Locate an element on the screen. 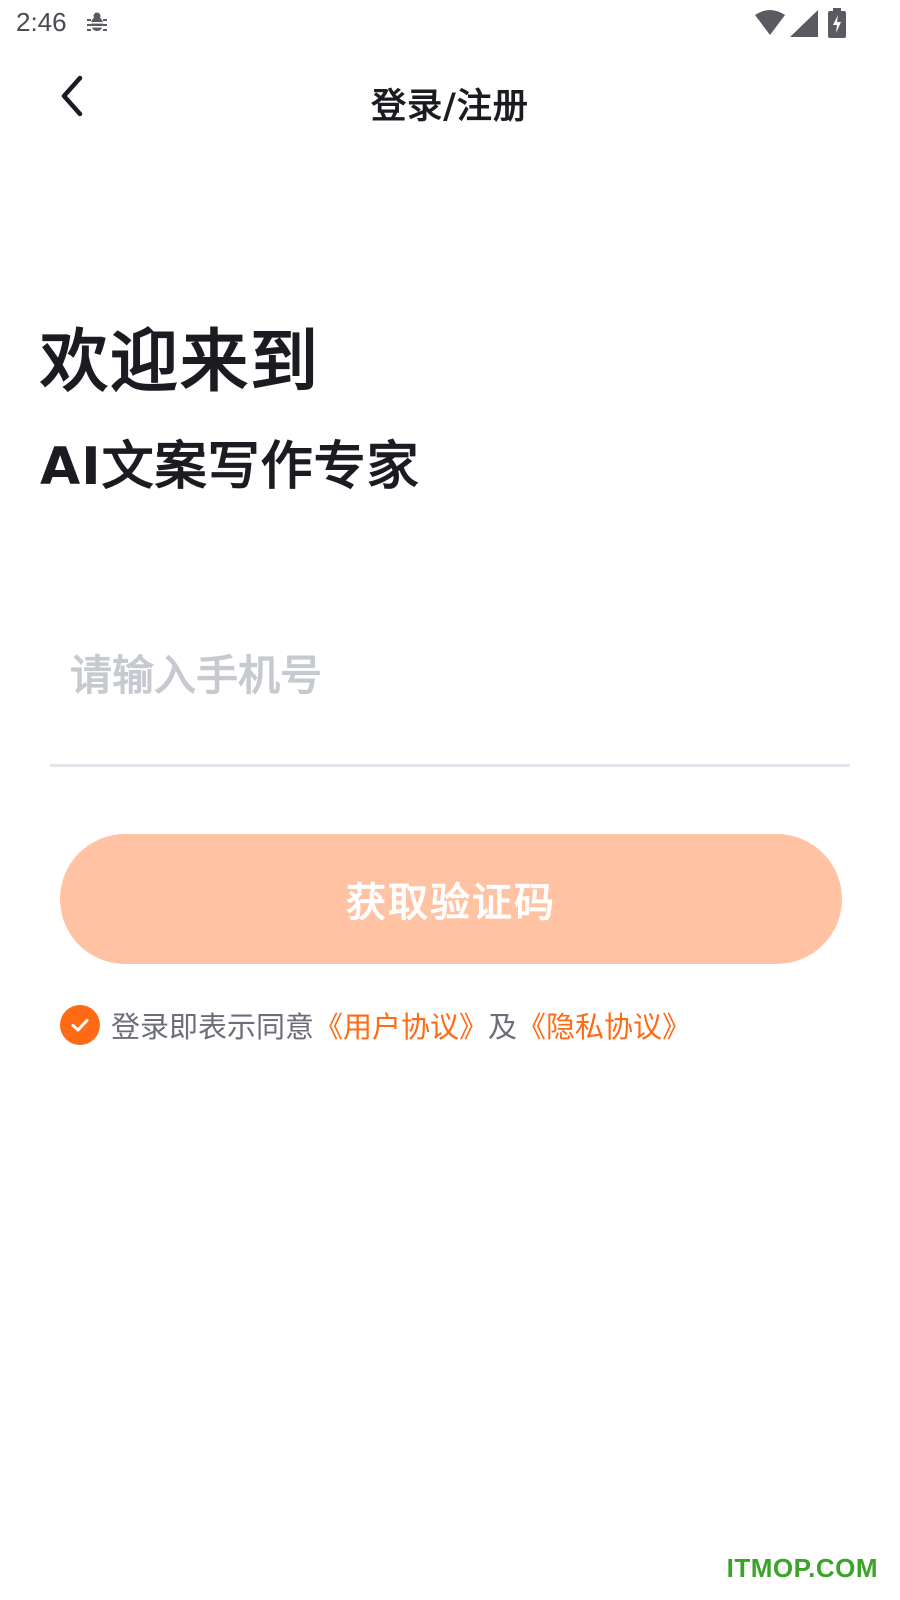 This screenshot has width=900, height=1600. bug-icon is located at coordinates (97, 21).